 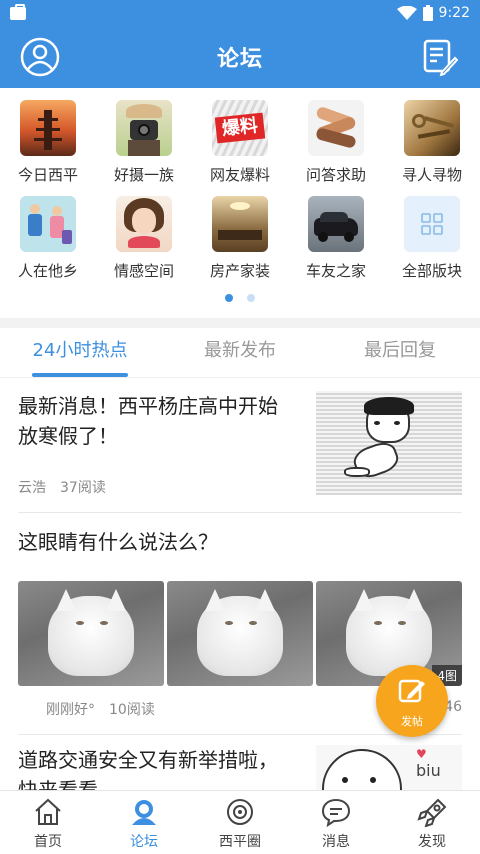 I want to click on nav-label: 论坛, so click(x=144, y=842).